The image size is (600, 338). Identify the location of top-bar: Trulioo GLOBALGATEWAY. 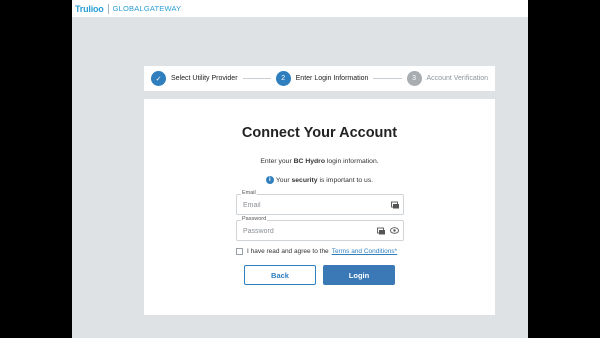
(300, 9).